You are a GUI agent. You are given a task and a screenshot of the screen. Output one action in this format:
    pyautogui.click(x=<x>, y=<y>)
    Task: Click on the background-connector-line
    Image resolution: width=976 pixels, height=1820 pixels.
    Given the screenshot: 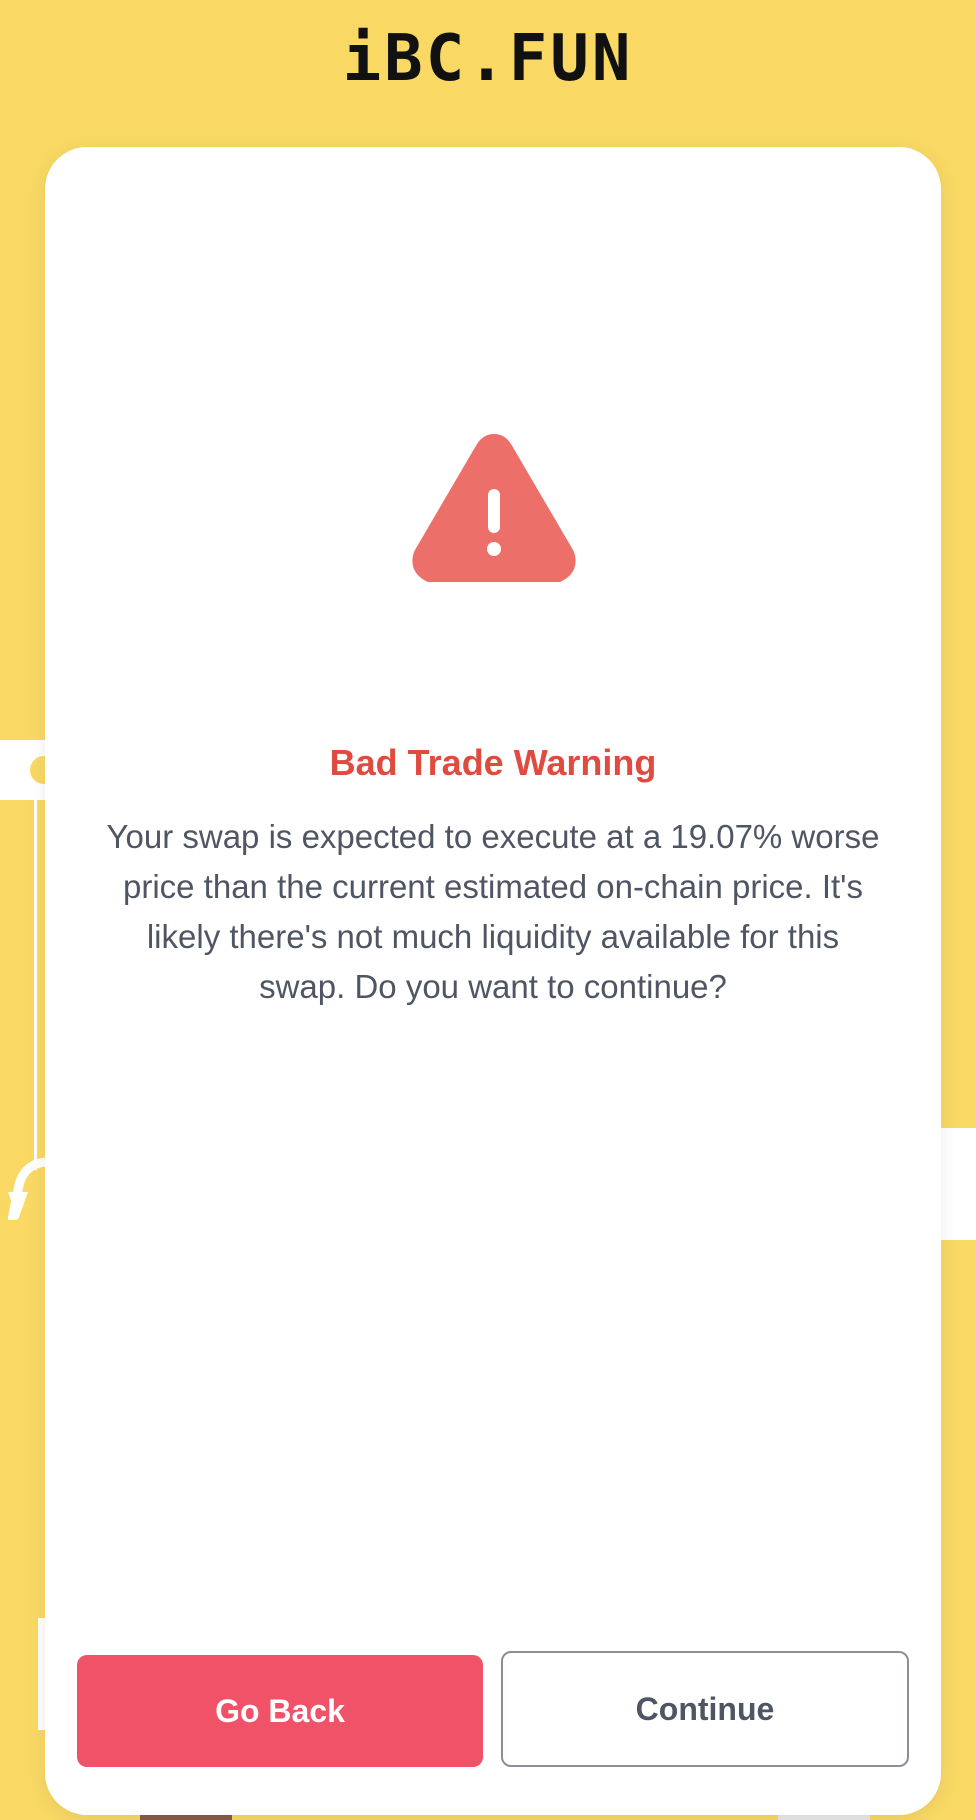 What is the action you would take?
    pyautogui.click(x=35, y=985)
    